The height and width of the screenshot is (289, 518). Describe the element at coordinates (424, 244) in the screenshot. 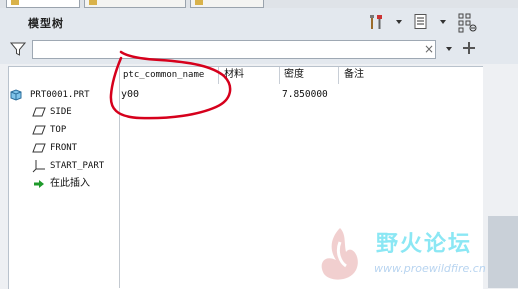

I see `watermark-text: 野火论坛` at that location.